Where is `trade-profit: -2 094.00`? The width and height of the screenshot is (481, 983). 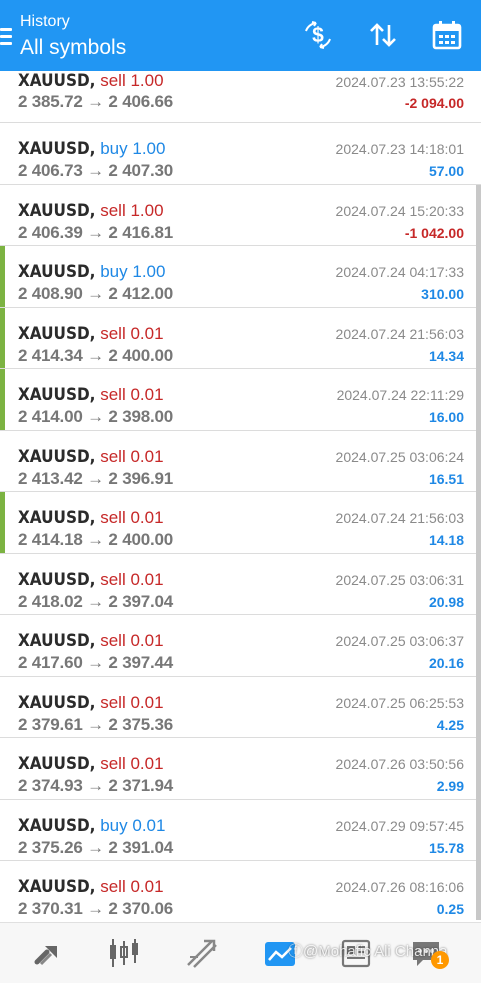
trade-profit: -2 094.00 is located at coordinates (434, 103).